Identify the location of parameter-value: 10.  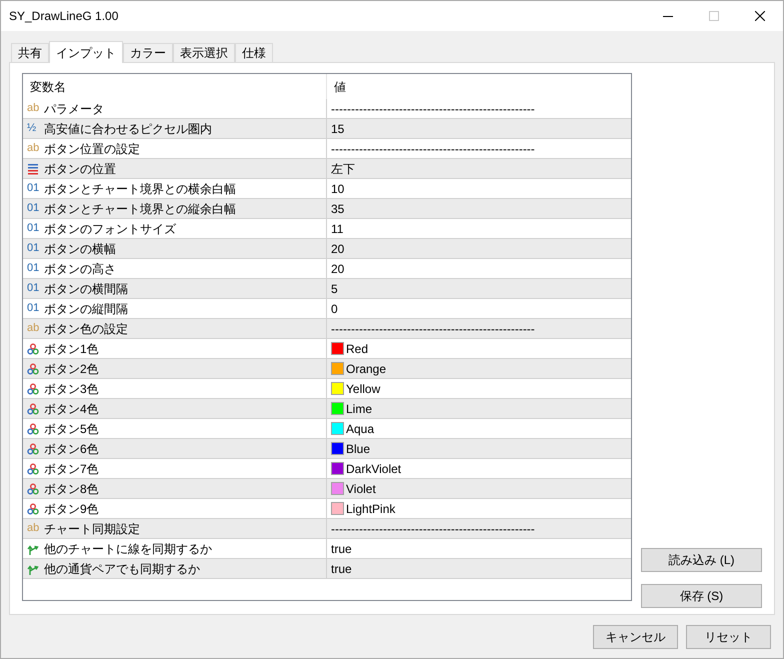
(337, 189).